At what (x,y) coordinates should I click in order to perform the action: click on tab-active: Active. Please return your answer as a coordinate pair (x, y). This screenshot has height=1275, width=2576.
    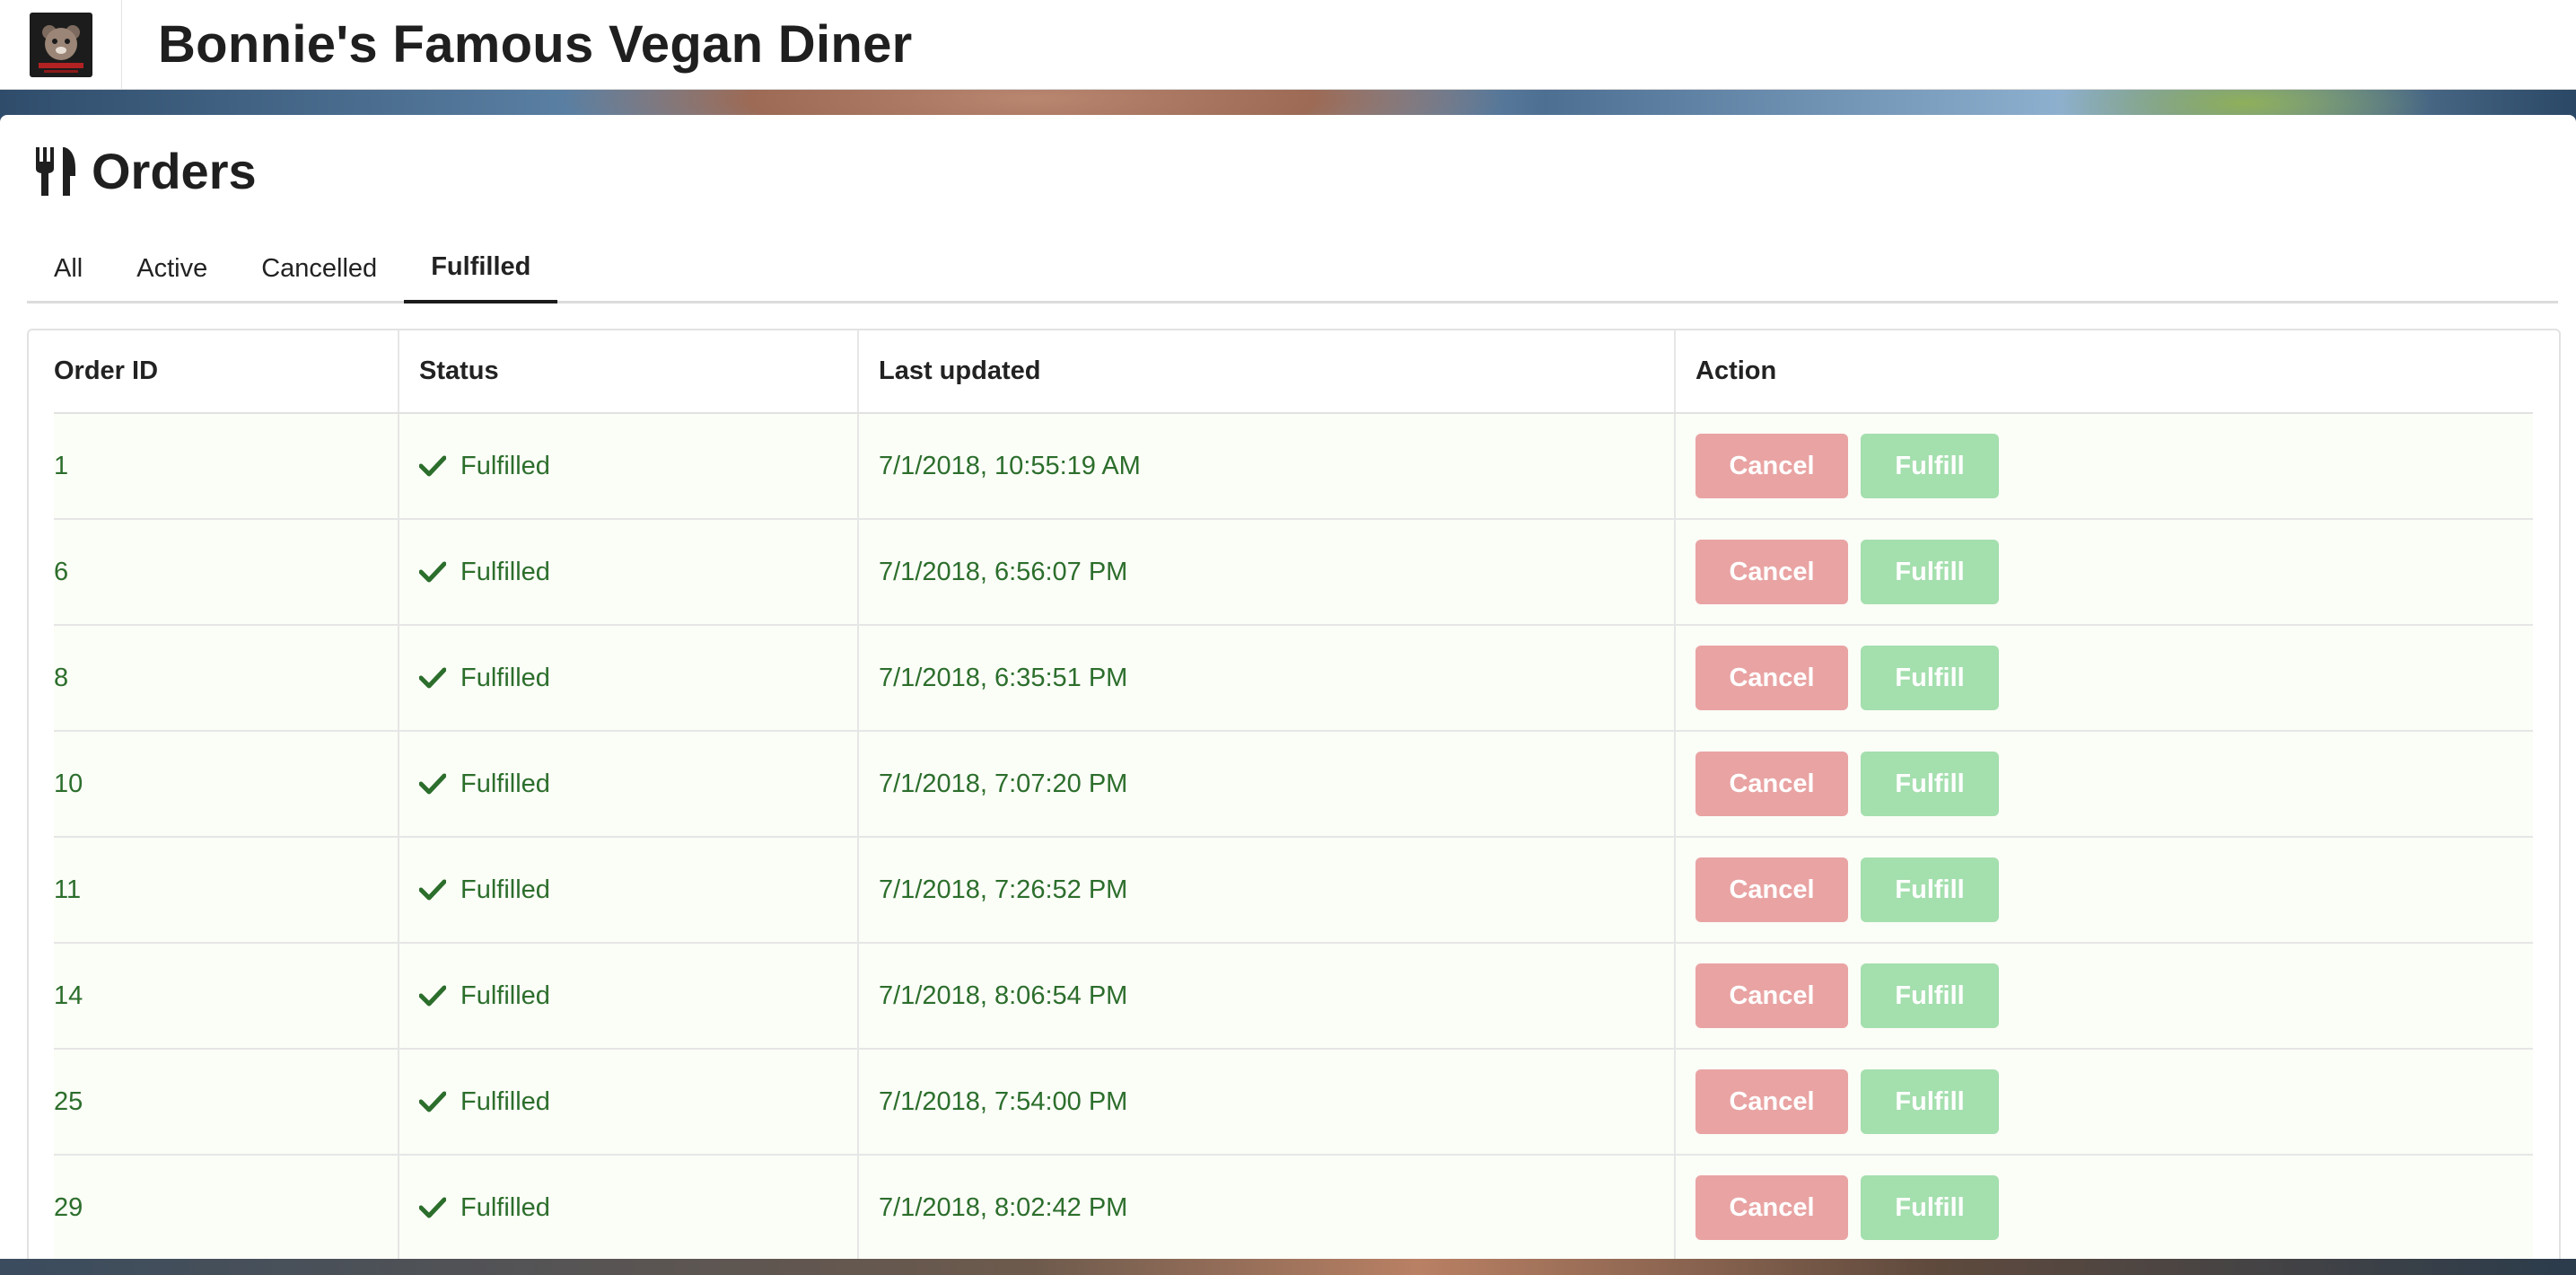
    Looking at the image, I should click on (172, 268).